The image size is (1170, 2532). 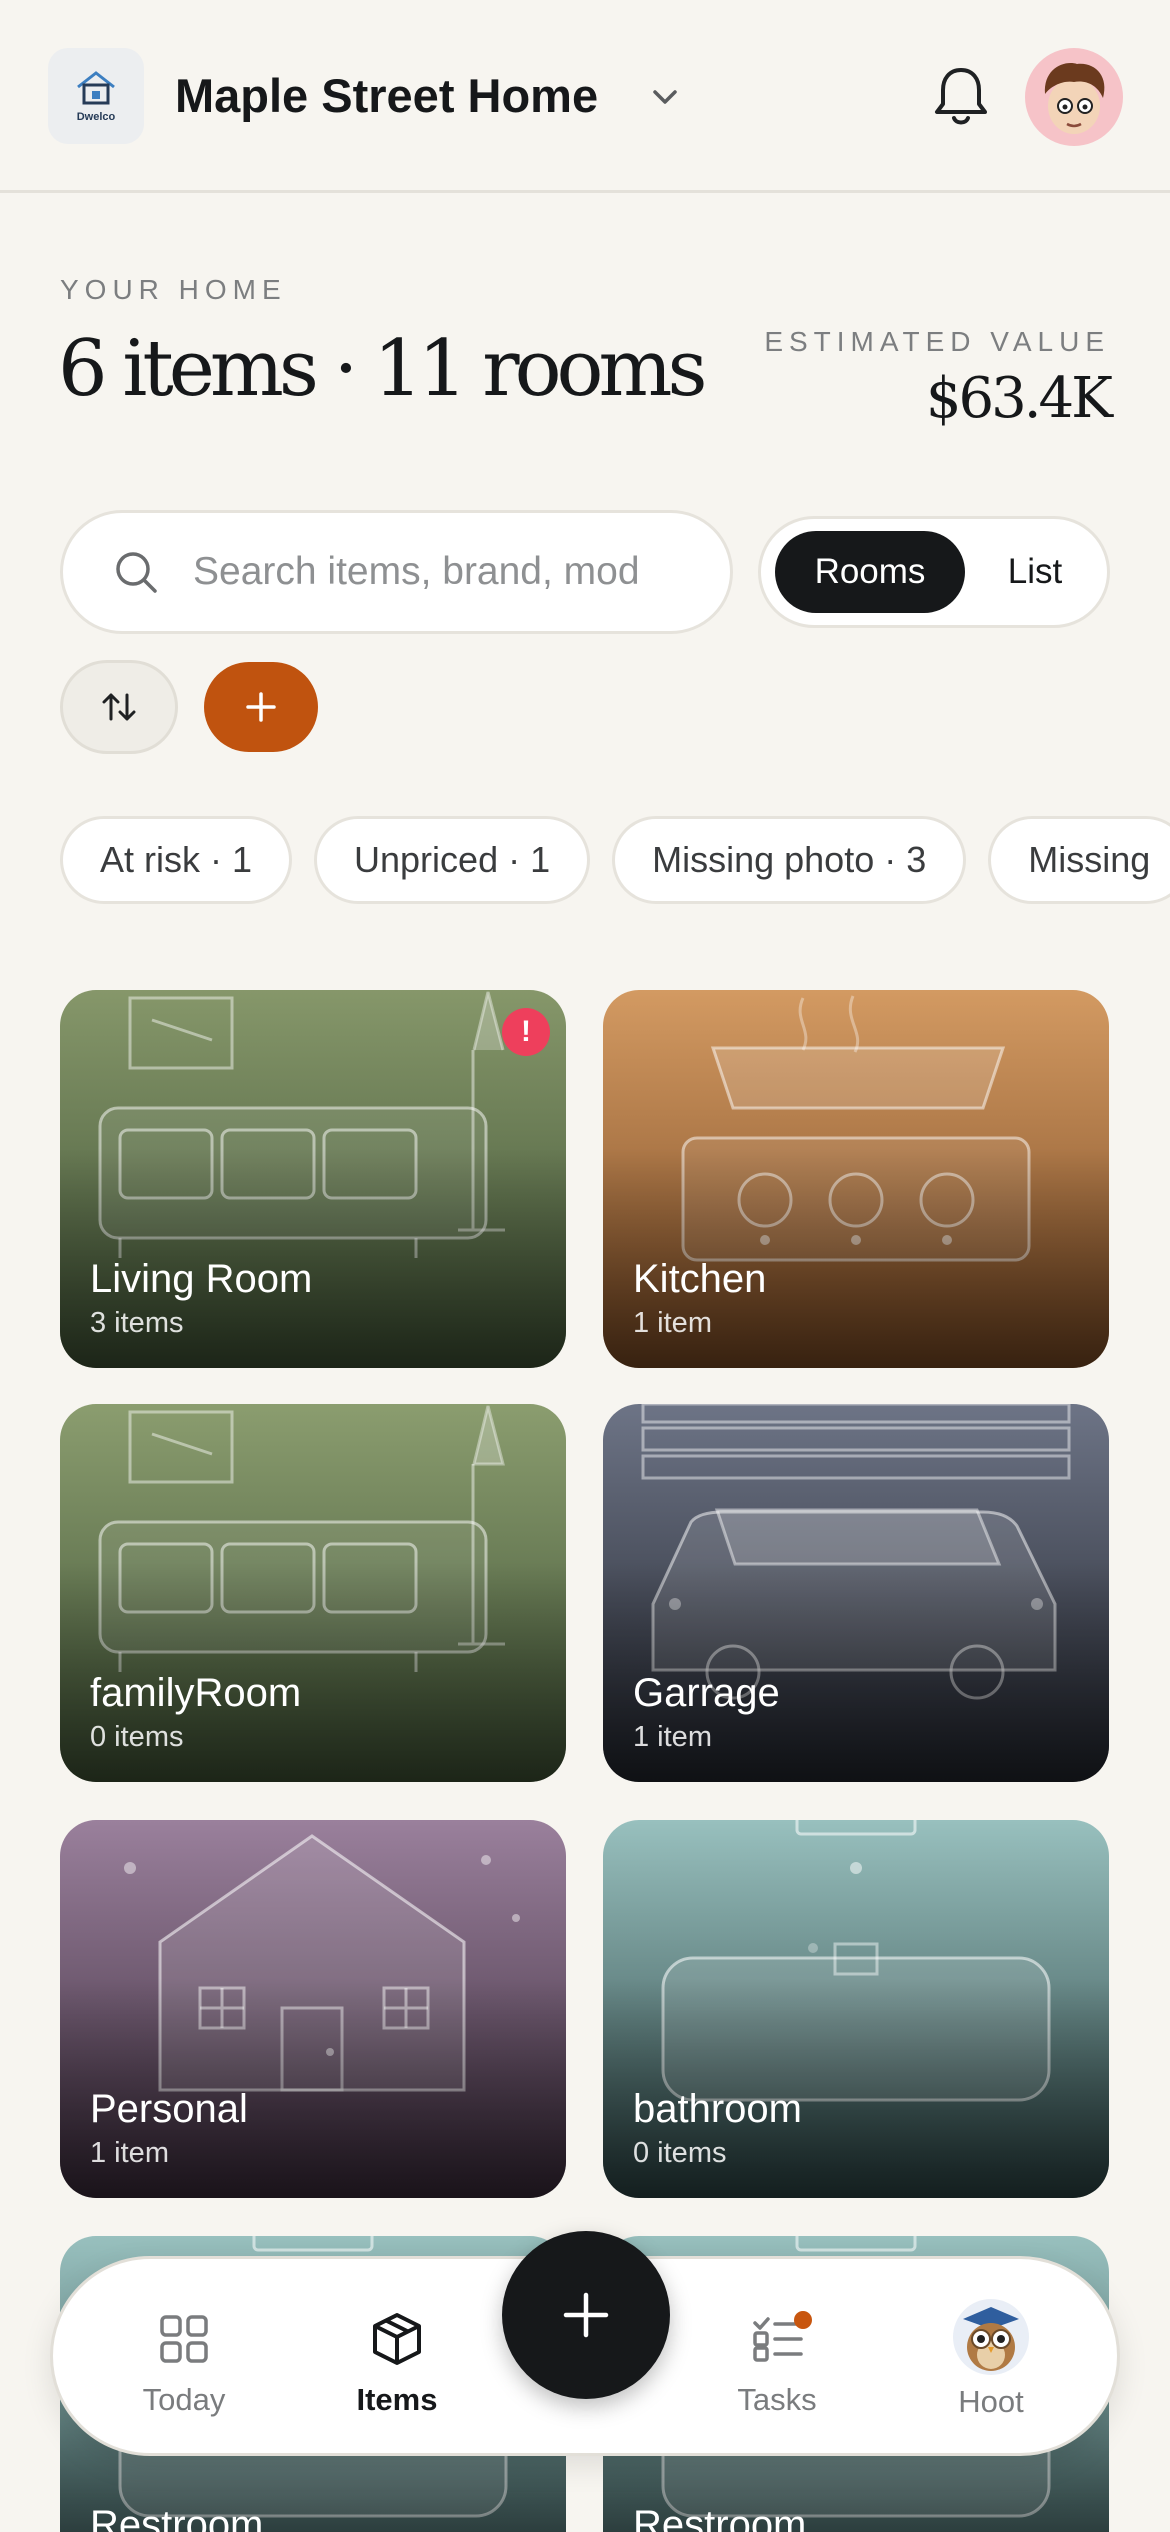 I want to click on sort-arrows-icon, so click(x=119, y=707).